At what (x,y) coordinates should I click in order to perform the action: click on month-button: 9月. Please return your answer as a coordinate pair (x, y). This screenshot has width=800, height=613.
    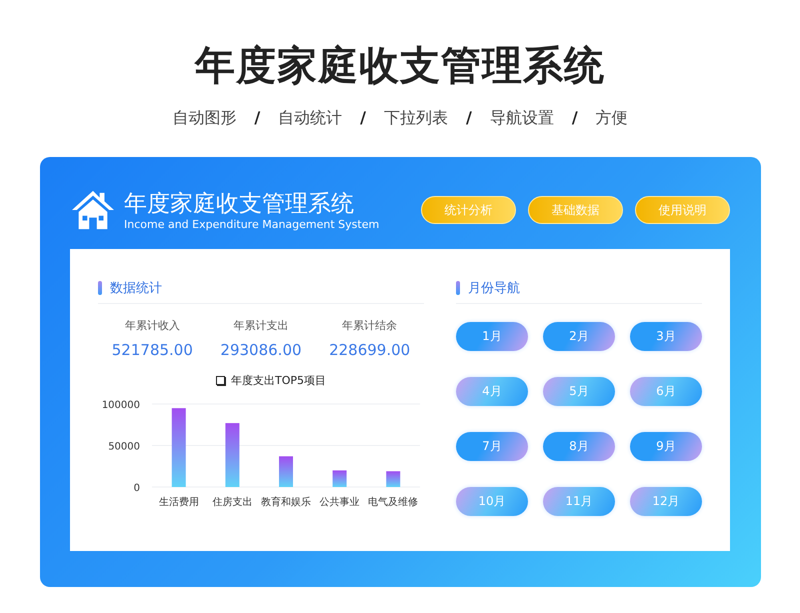
    Looking at the image, I should click on (666, 446).